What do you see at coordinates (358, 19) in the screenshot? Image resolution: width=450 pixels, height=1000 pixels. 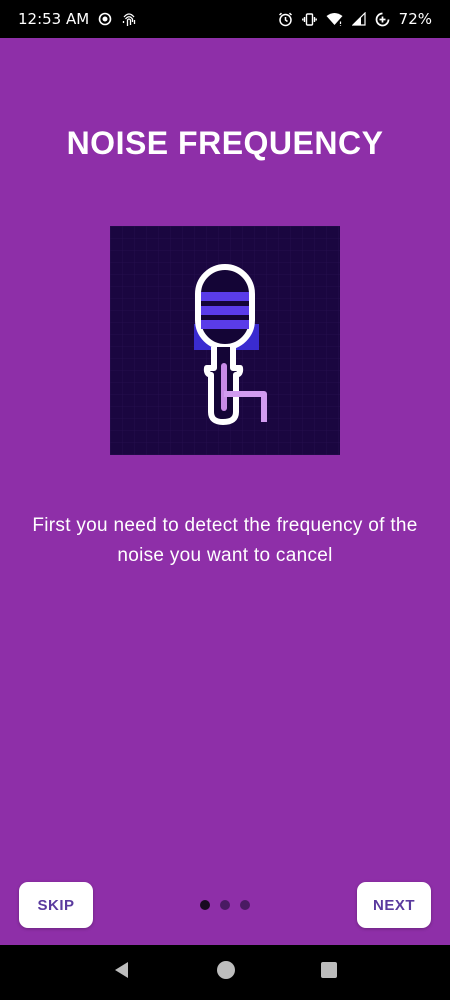 I see `signal-icon` at bounding box center [358, 19].